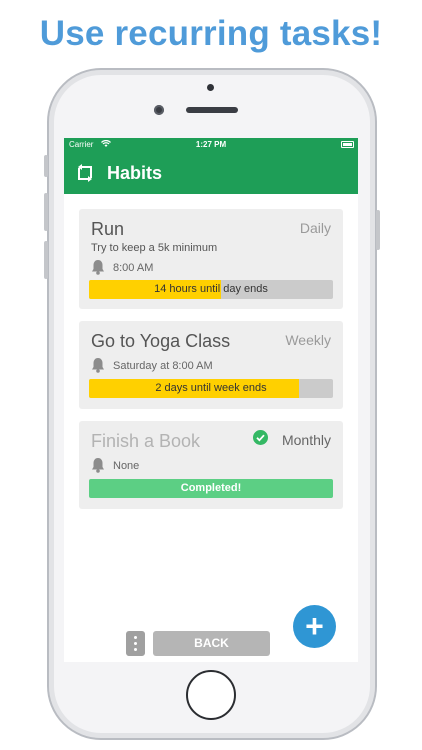  Describe the element at coordinates (211, 695) in the screenshot. I see `home-button` at that location.